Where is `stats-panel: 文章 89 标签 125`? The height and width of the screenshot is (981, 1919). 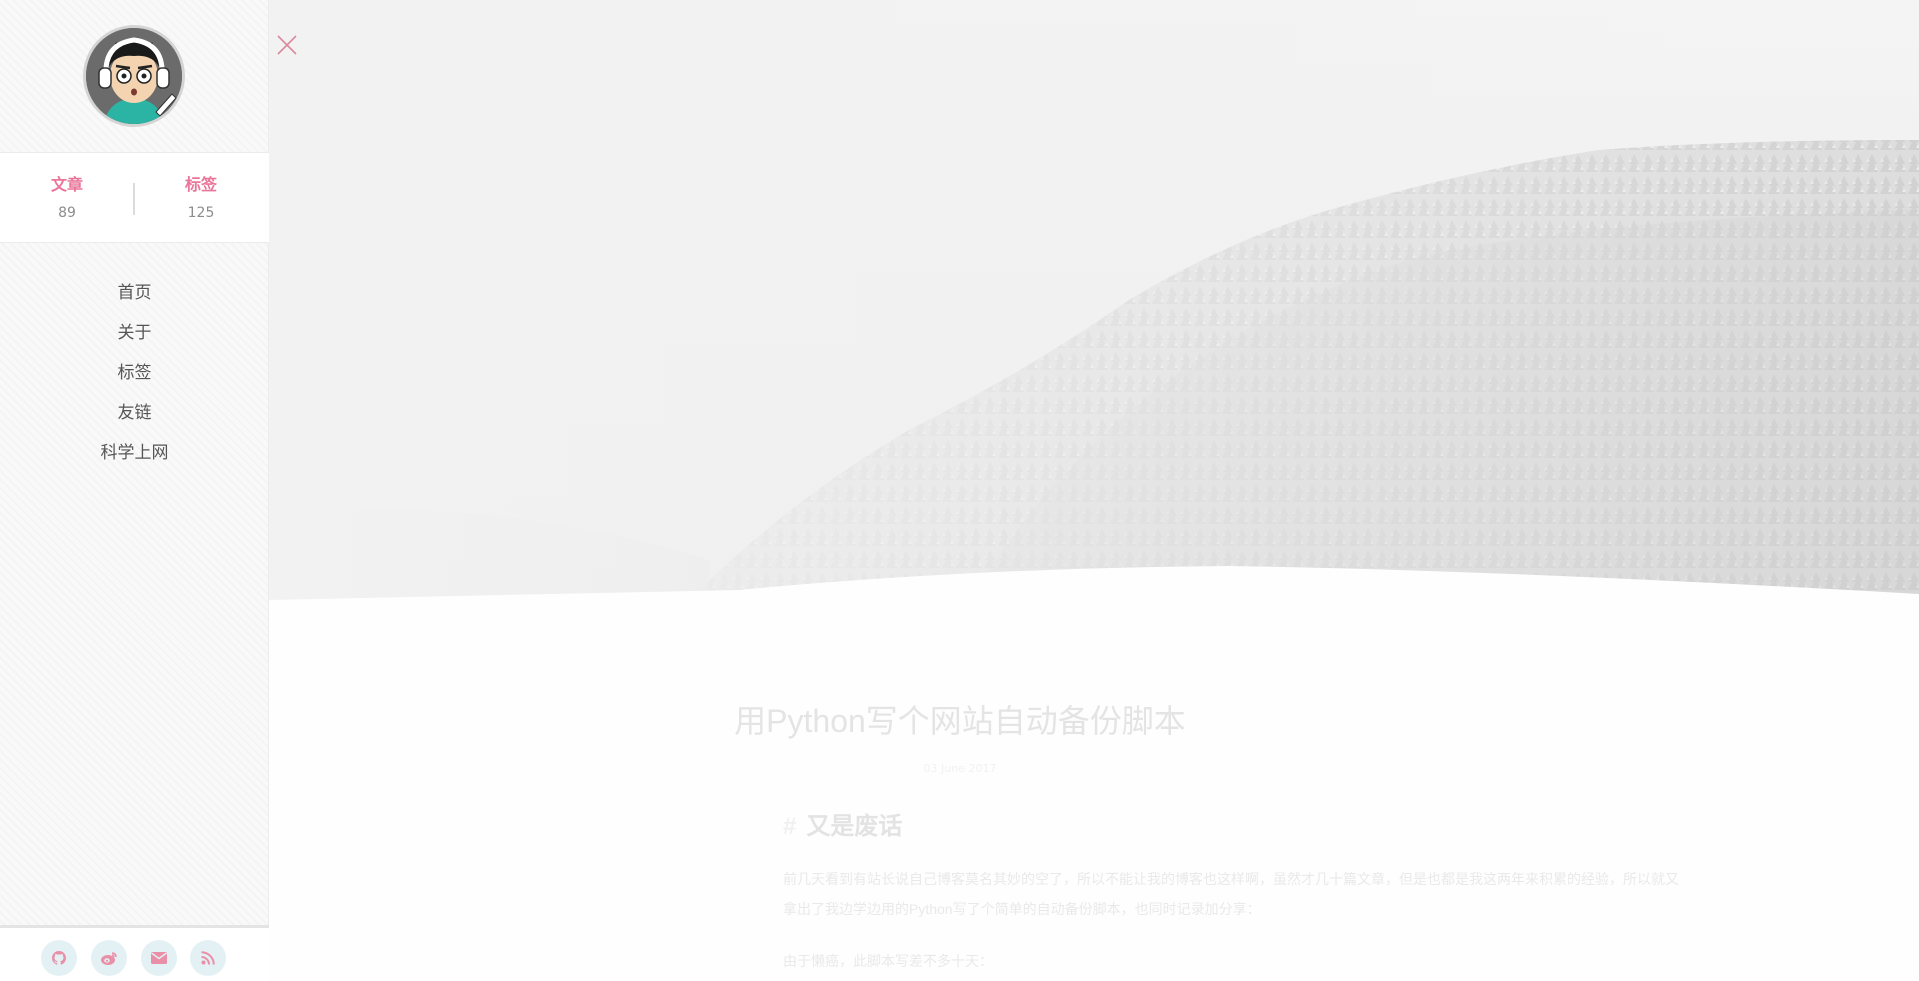
stats-panel: 文章 89 标签 125 is located at coordinates (134, 197).